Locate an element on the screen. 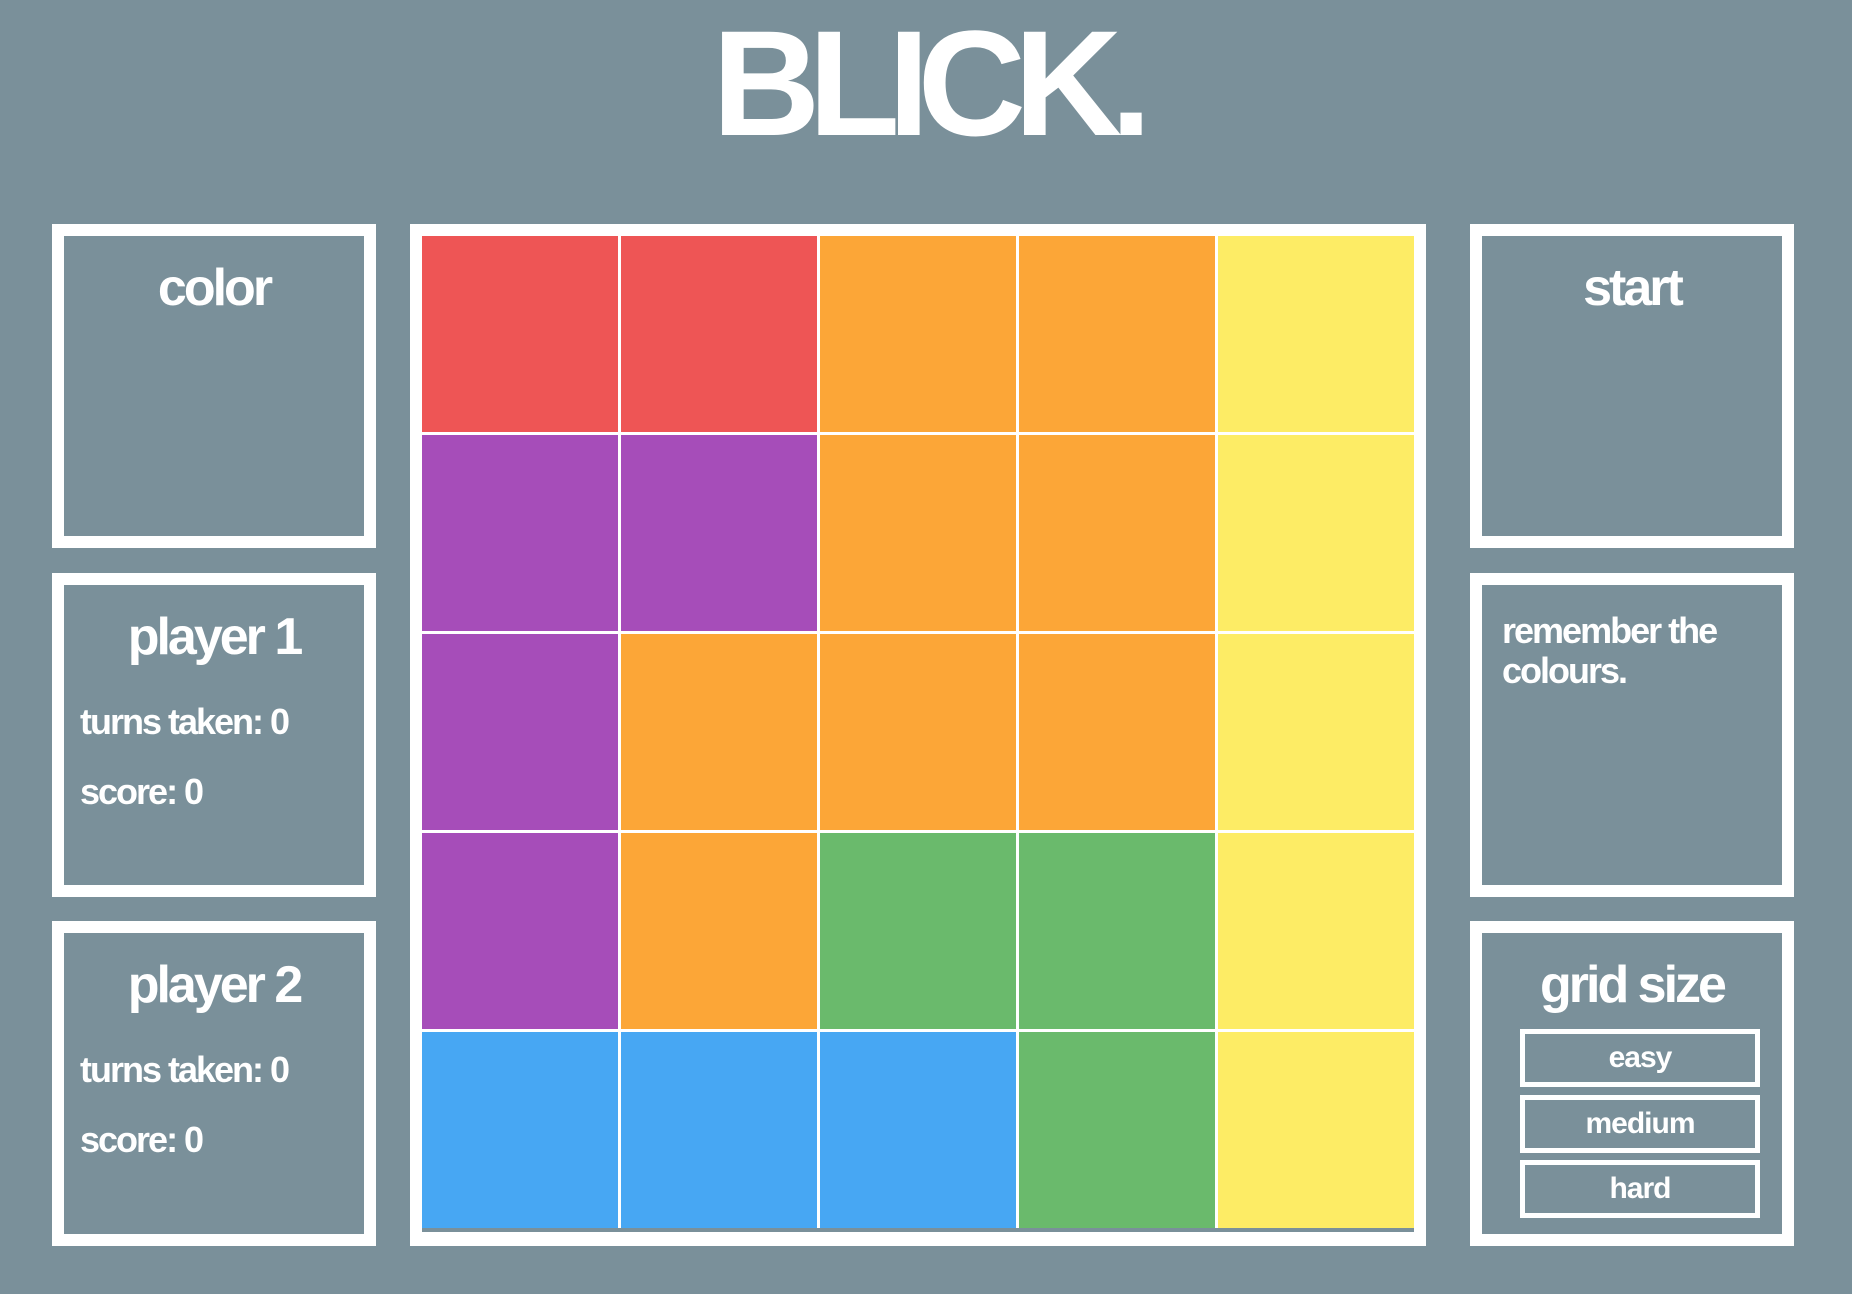 This screenshot has height=1294, width=1852. hard-button: hard is located at coordinates (1640, 1189).